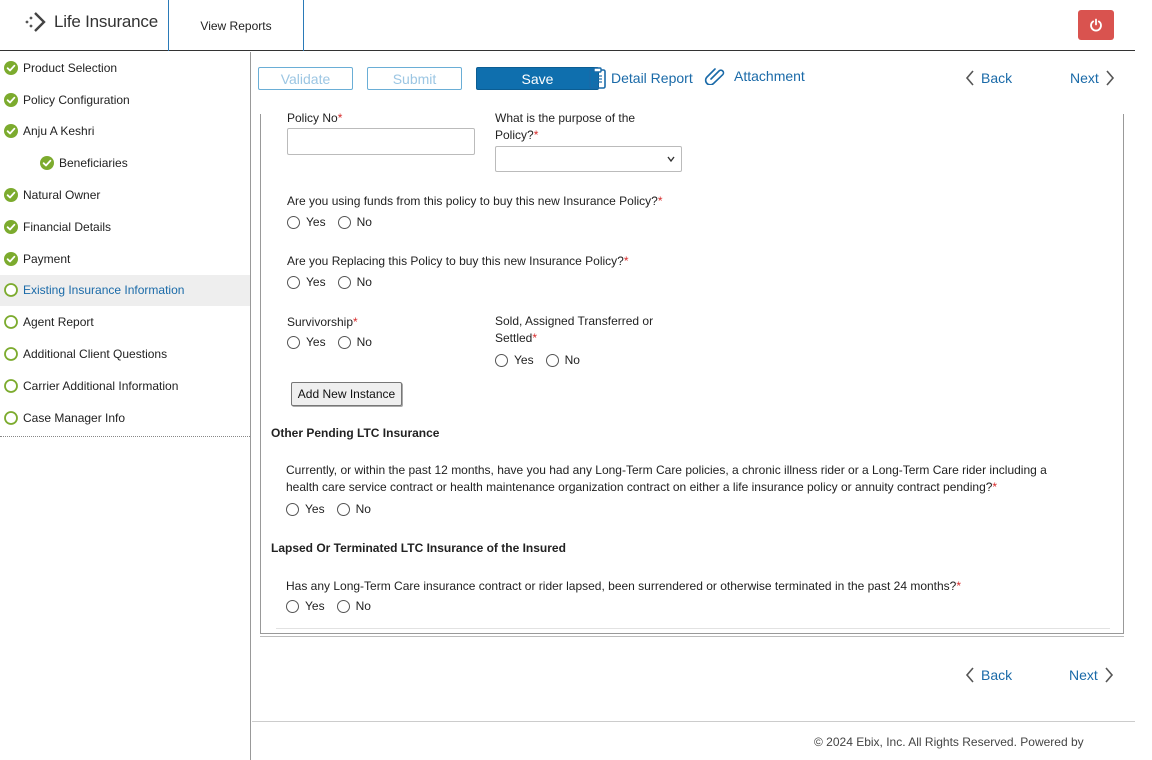  I want to click on back-button-top: Back, so click(988, 78).